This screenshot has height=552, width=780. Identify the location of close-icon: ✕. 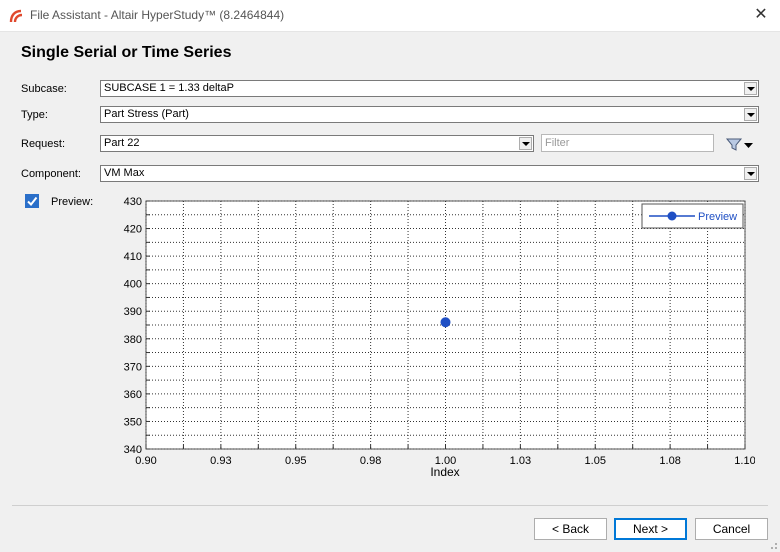
(761, 14).